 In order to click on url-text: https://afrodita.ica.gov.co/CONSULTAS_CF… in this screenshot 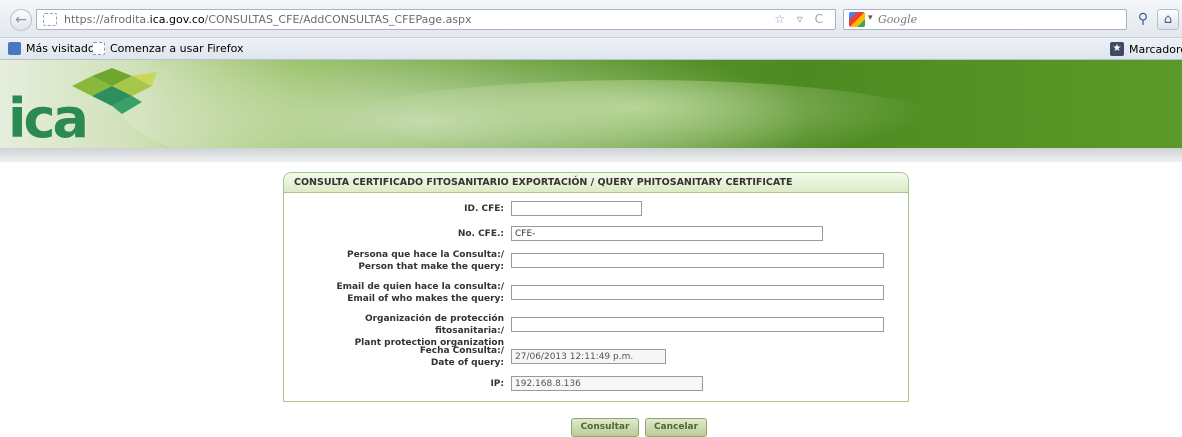, I will do `click(268, 19)`.